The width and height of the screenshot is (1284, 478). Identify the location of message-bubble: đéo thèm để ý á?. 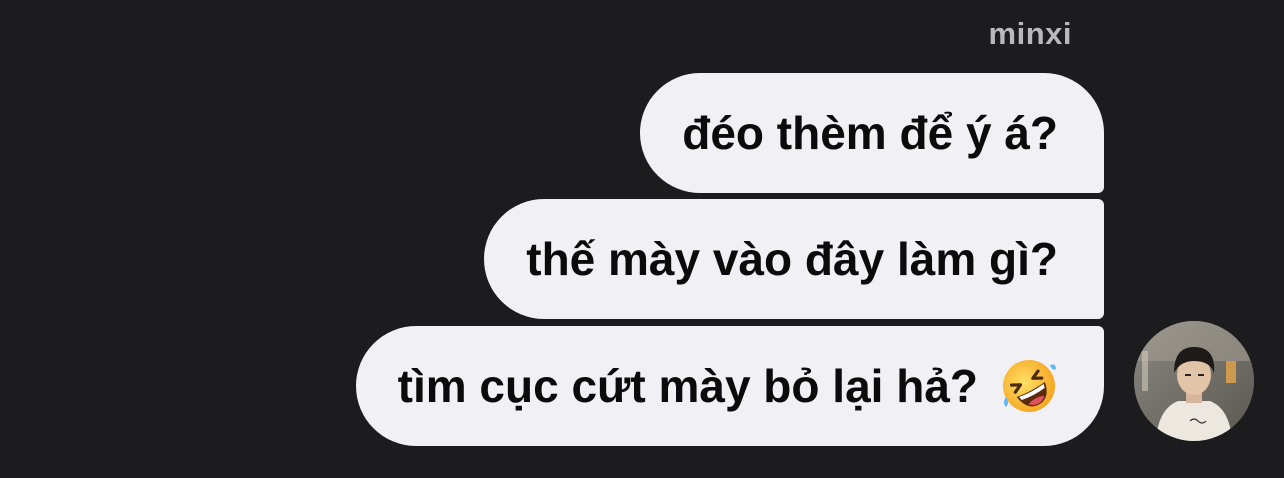
(872, 133).